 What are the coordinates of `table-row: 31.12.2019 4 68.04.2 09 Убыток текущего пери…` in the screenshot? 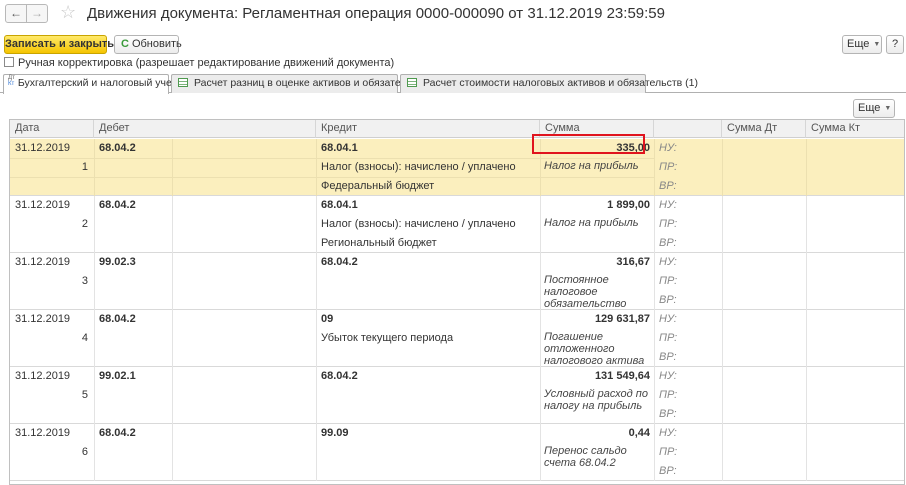 It's located at (457, 338).